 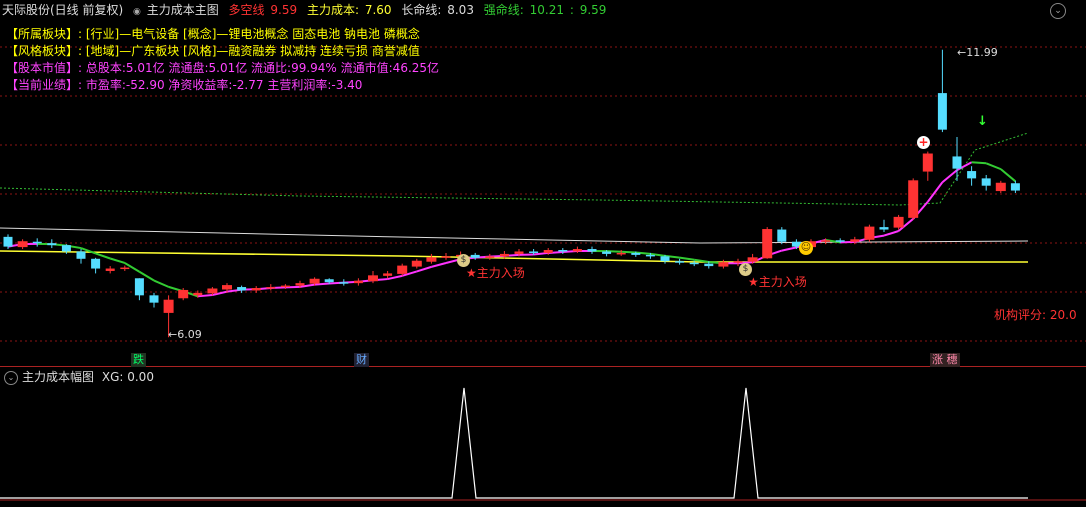 I want to click on low-value: 6.09, so click(x=189, y=334).